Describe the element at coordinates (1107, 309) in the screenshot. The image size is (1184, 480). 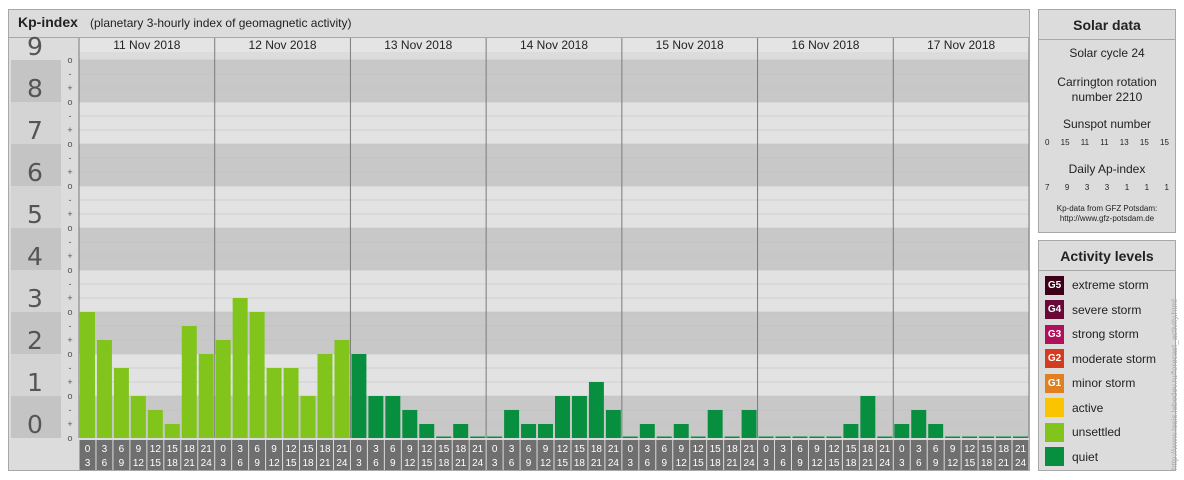
I see `legend-label: severe storm` at that location.